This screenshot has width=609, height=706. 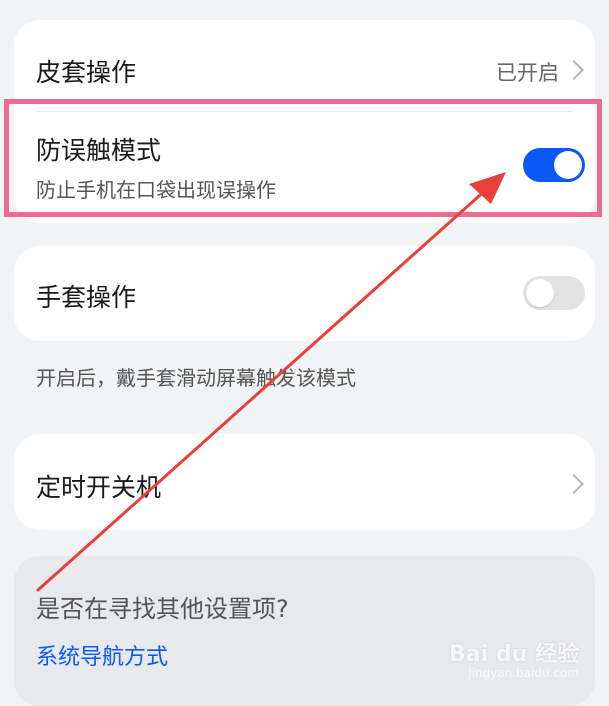 I want to click on anti-touch-label: 防误触模式, so click(x=99, y=150).